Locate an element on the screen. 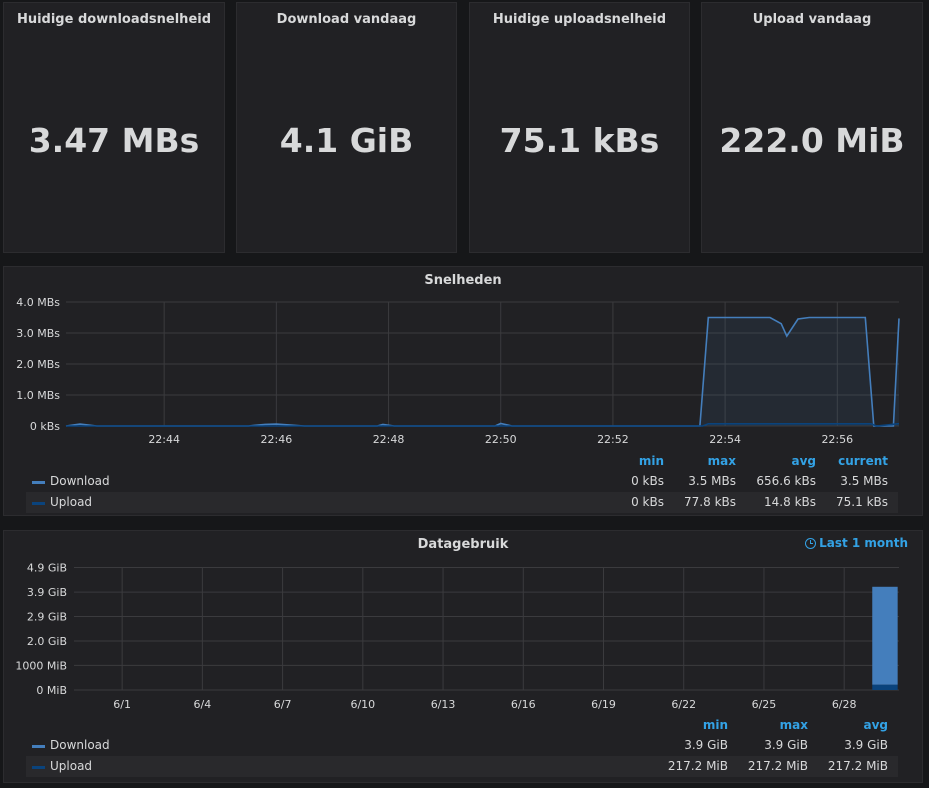 This screenshot has height=788, width=929. y-tick-label: 1.0 MBs is located at coordinates (38, 395).